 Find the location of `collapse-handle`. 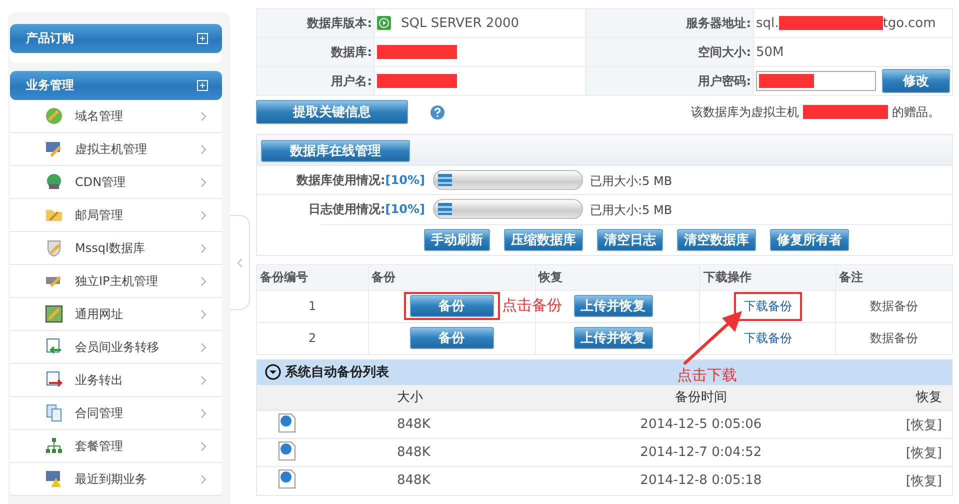

collapse-handle is located at coordinates (240, 262).